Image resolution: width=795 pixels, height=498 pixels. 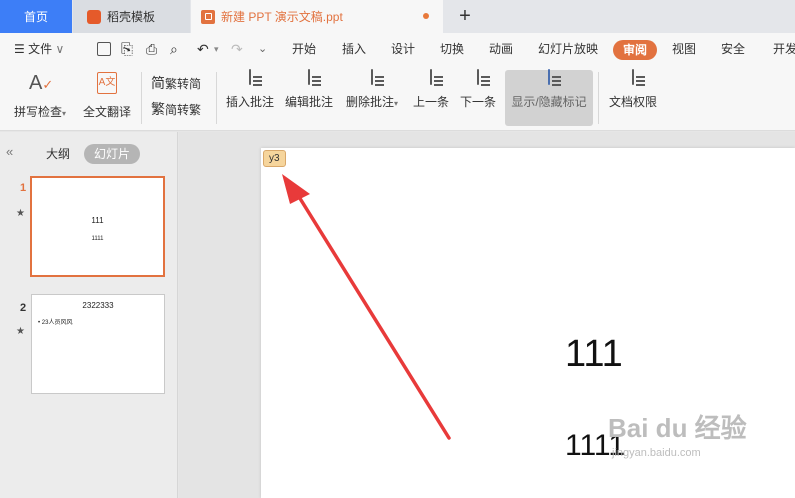 I want to click on menu-insert: 插入, so click(x=354, y=49).